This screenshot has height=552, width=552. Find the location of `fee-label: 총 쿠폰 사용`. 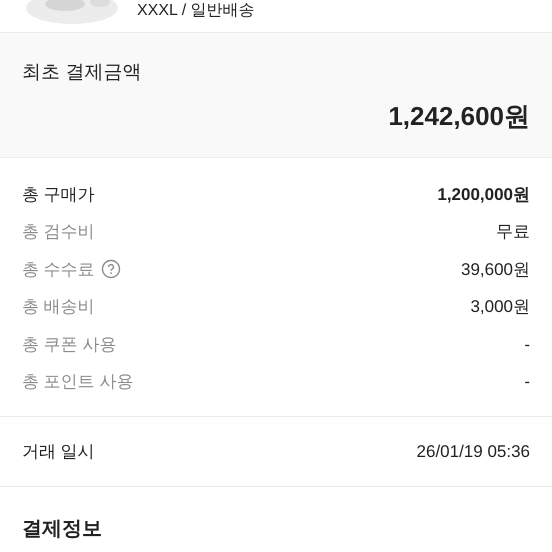

fee-label: 총 쿠폰 사용 is located at coordinates (69, 345).